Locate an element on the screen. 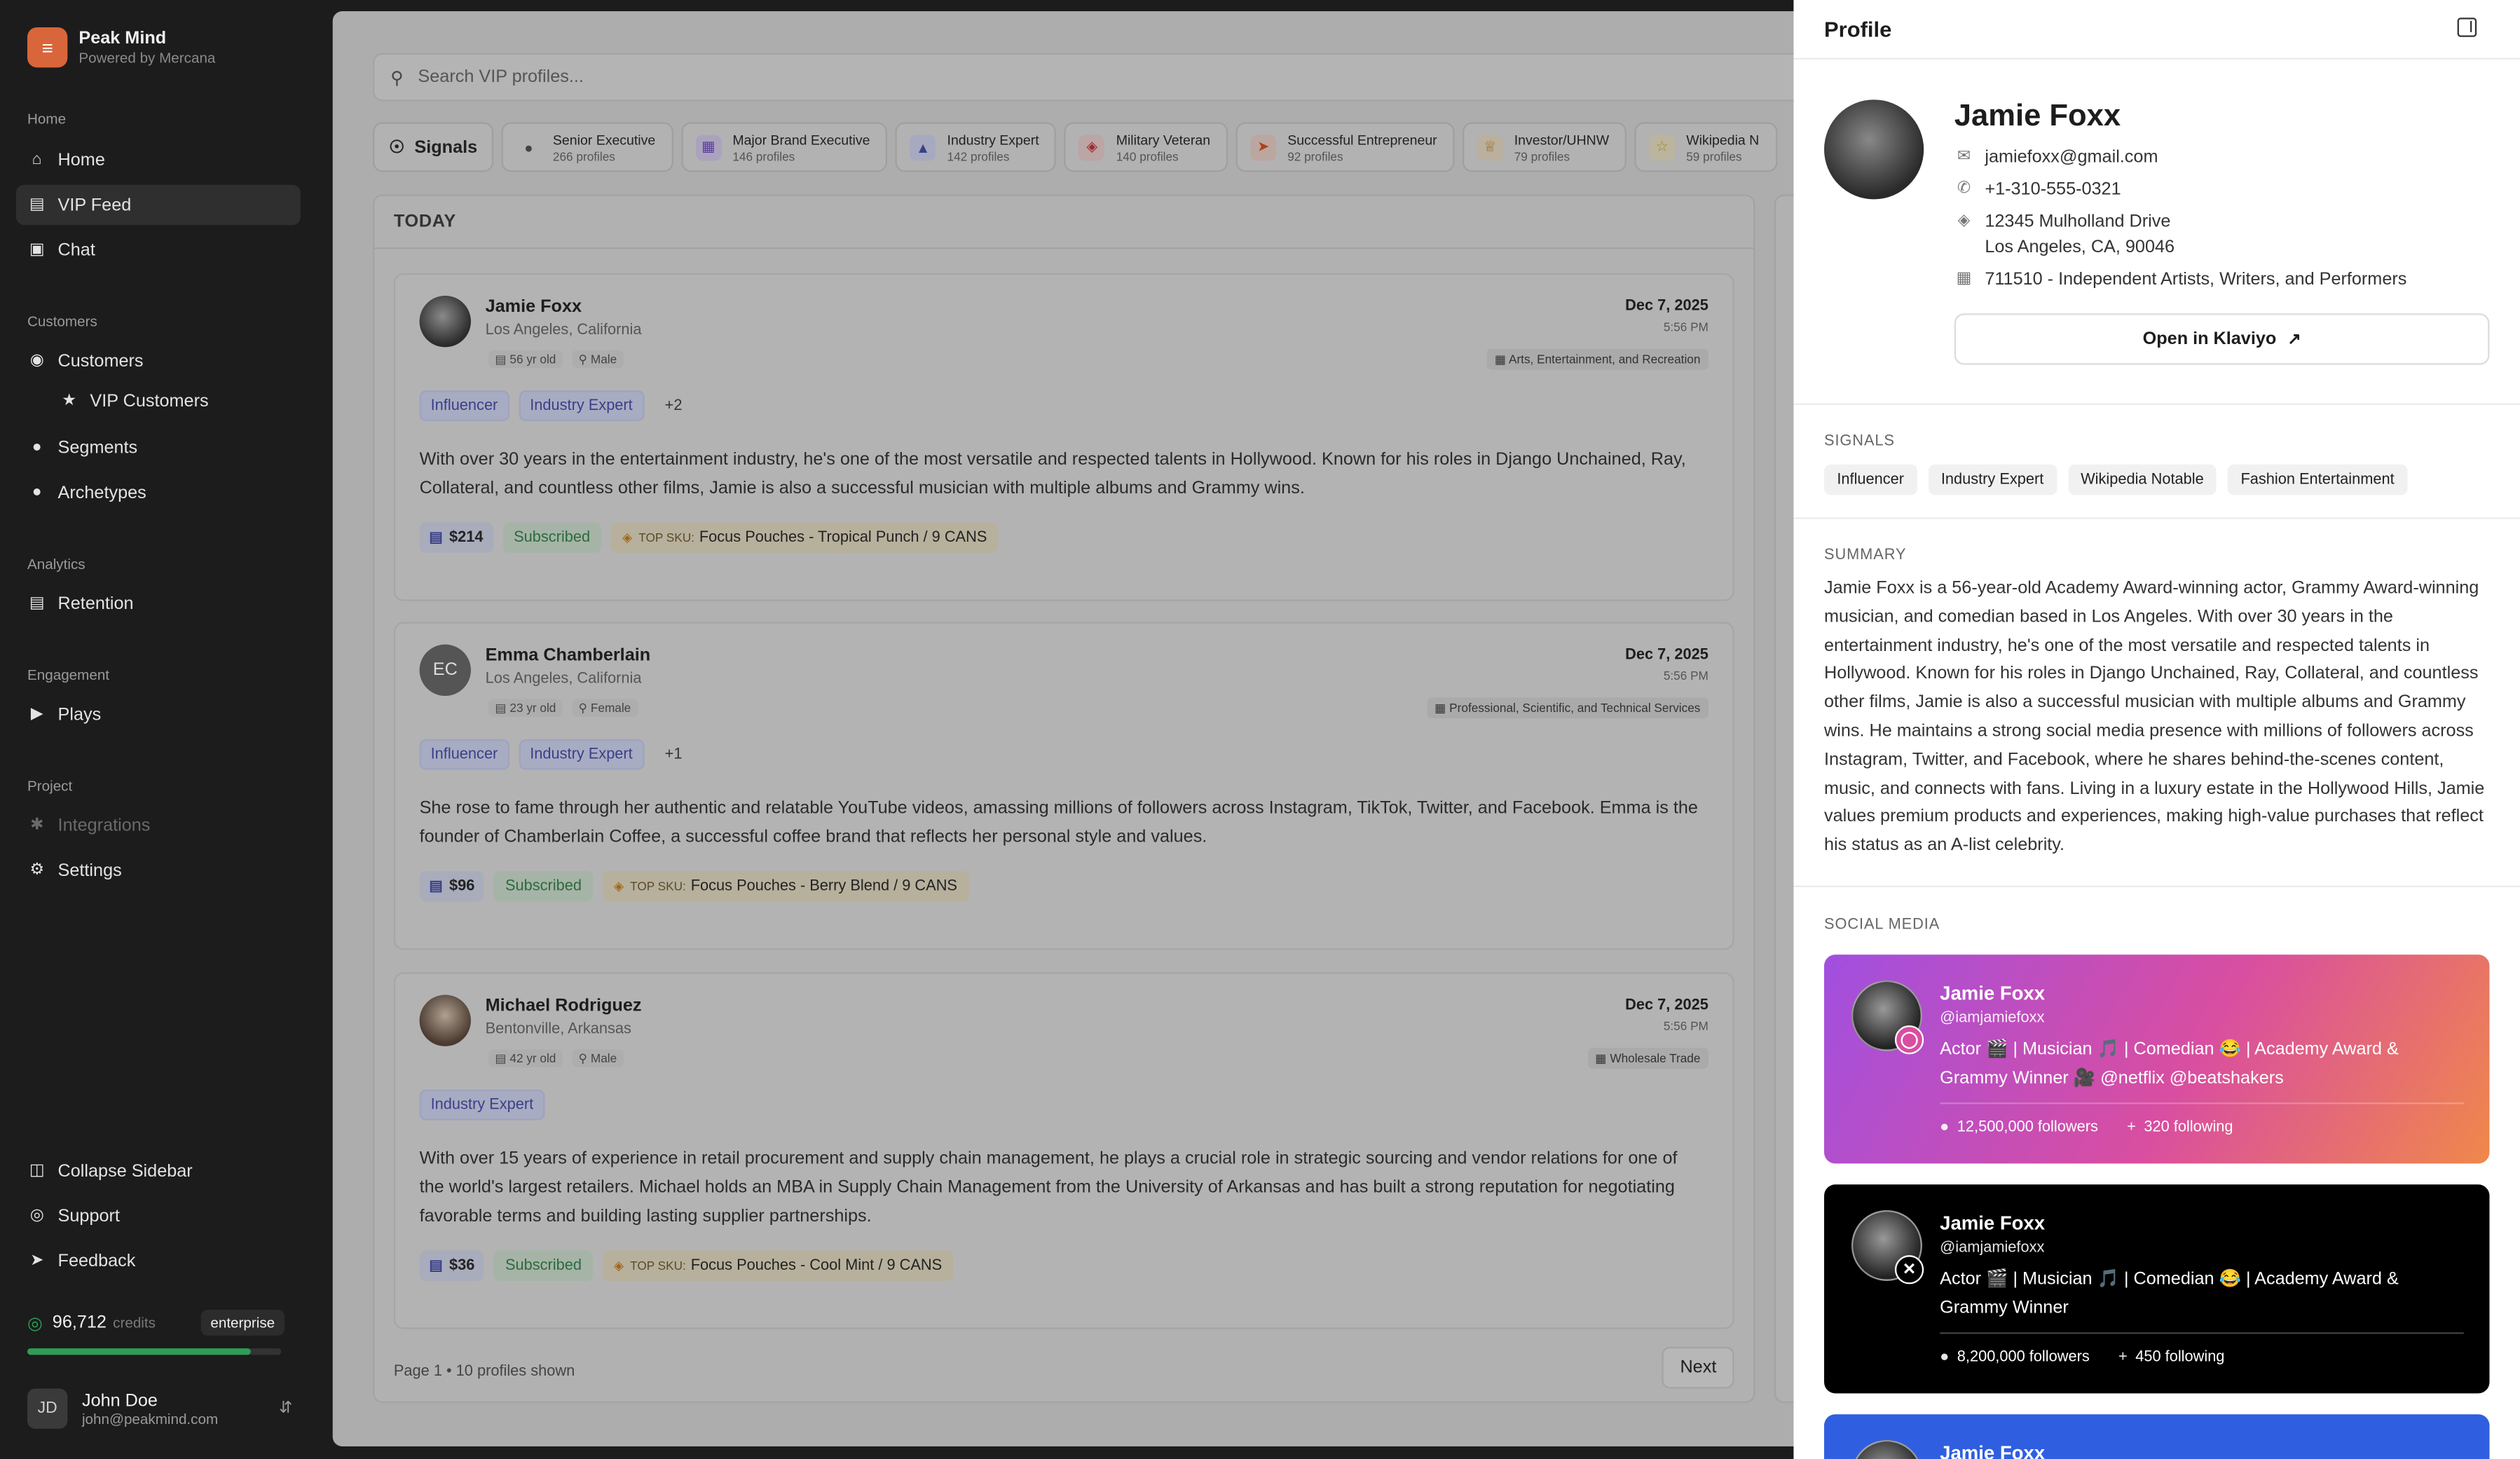 This screenshot has width=2520, height=1459. chip-title: Senior Executive is located at coordinates (604, 138).